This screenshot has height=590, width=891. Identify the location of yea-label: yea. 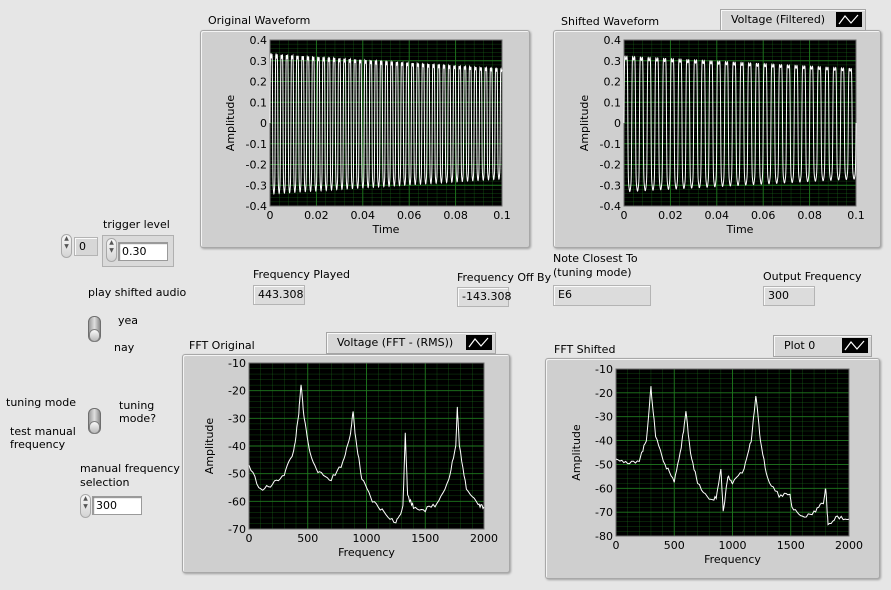
(128, 320).